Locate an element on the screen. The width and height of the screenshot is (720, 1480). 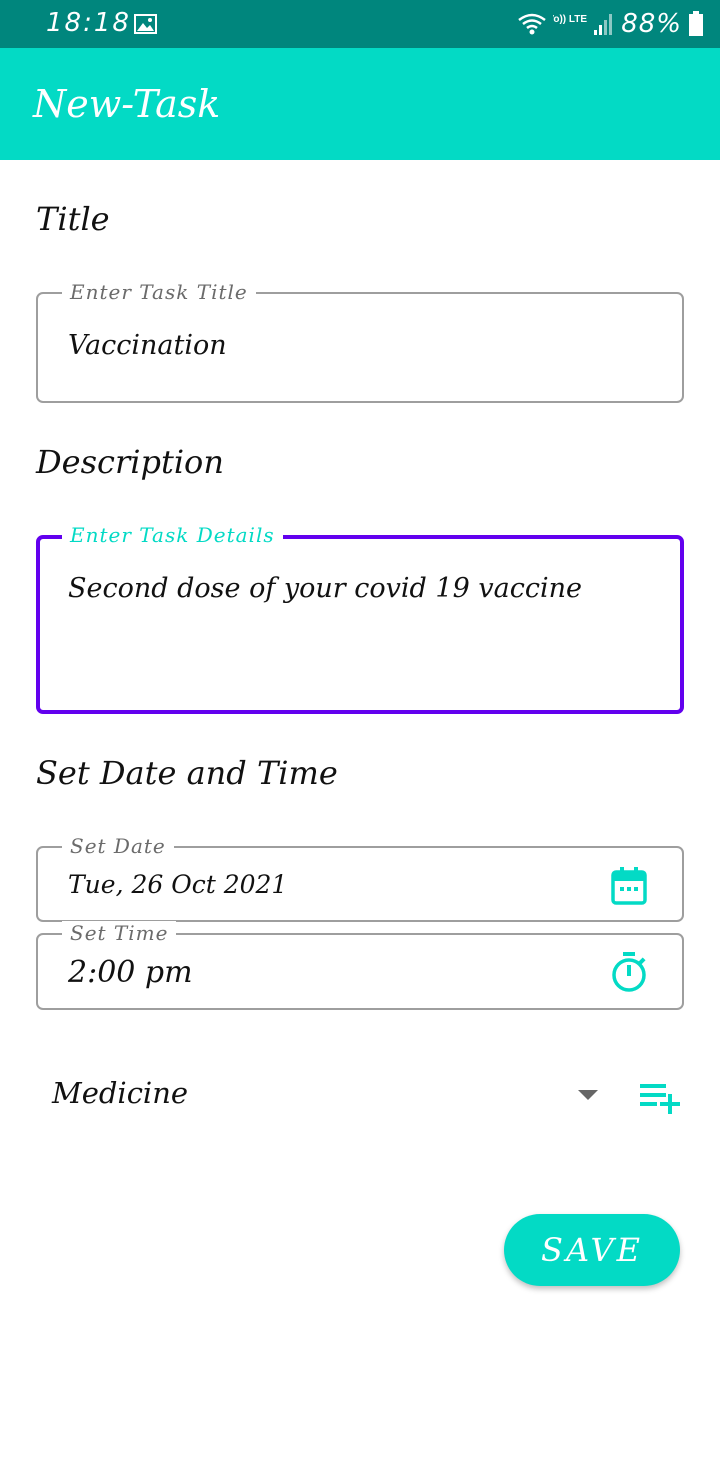
date-field: Set Date Tue, 26 Oct 2021 is located at coordinates (360, 878).